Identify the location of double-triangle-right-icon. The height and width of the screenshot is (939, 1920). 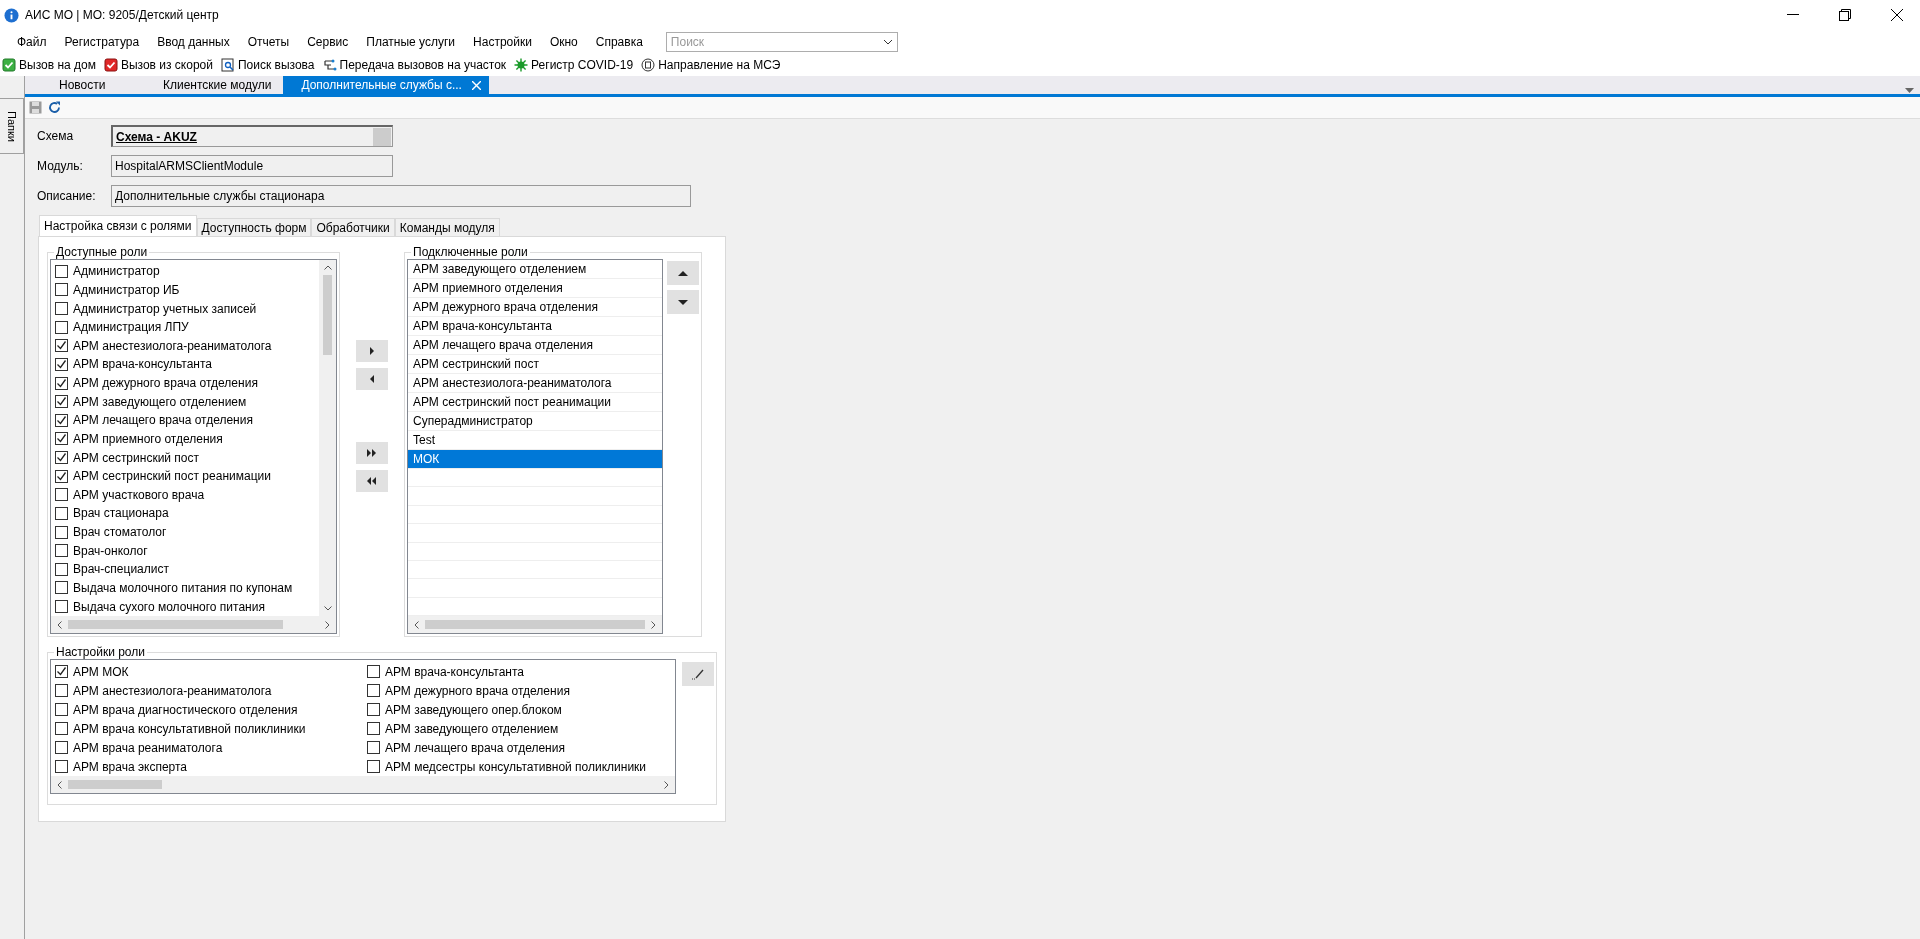
(372, 453).